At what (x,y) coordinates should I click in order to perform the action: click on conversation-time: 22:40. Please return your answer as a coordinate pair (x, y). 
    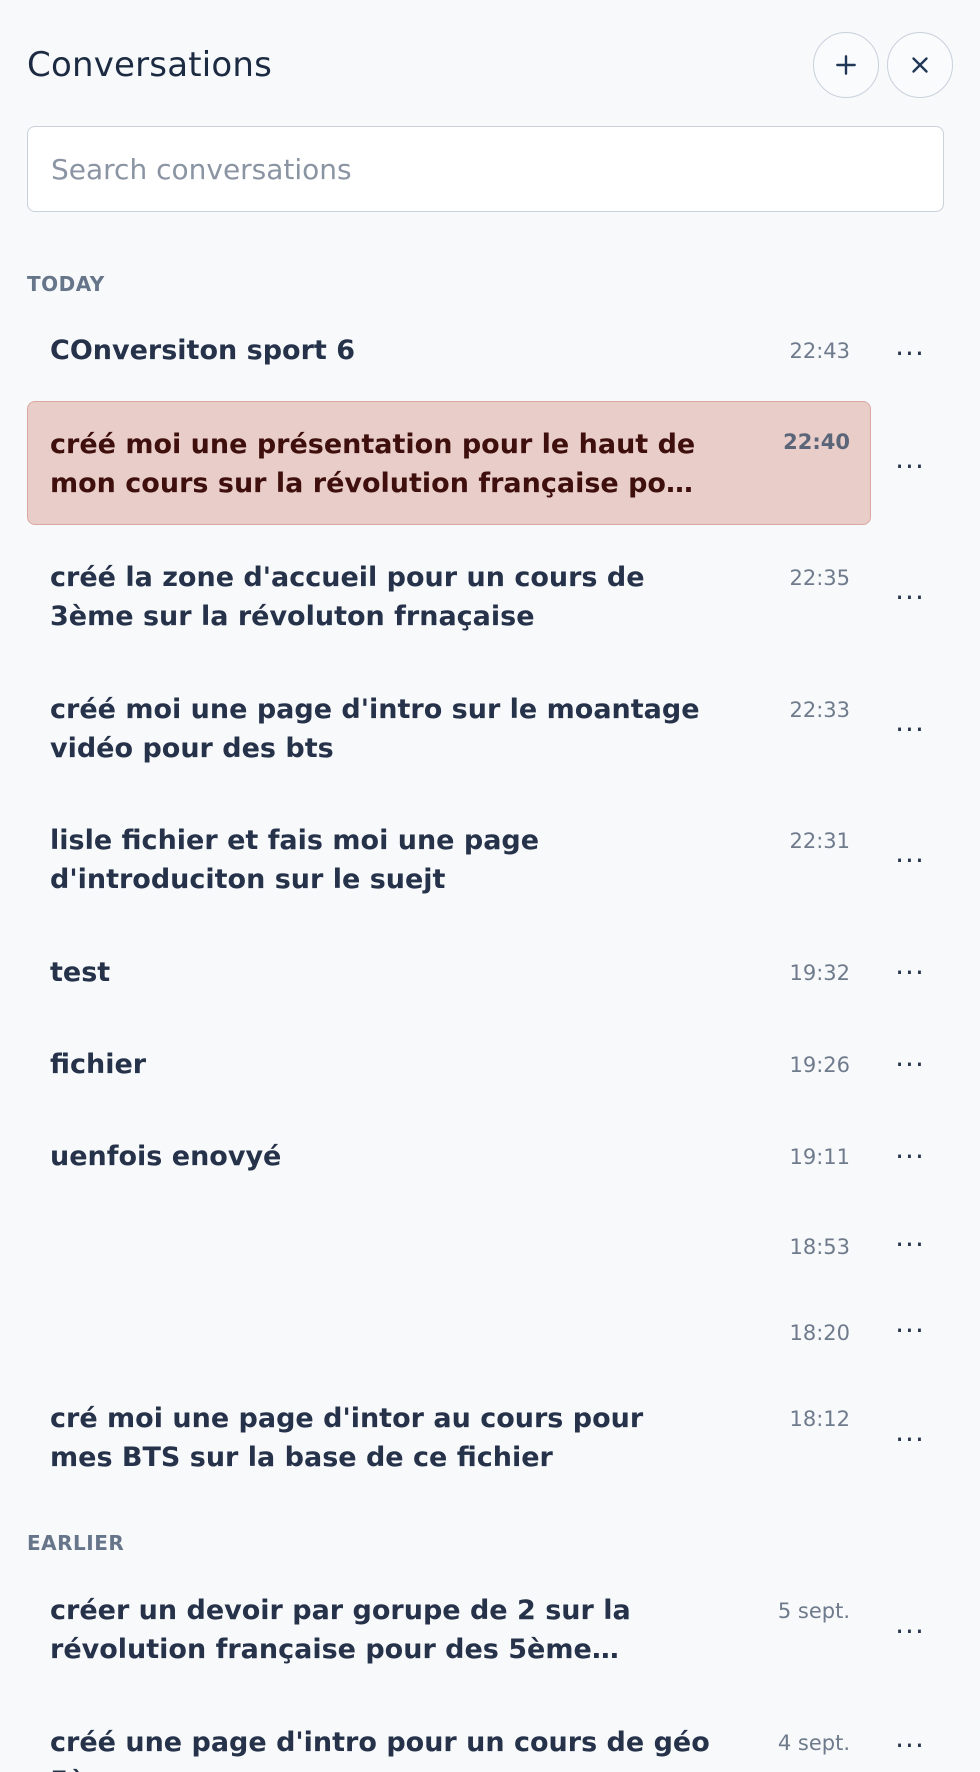
    Looking at the image, I should click on (816, 442).